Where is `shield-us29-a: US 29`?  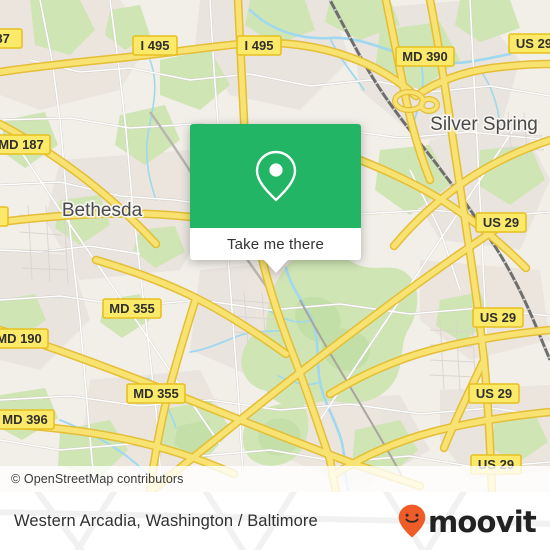 shield-us29-a: US 29 is located at coordinates (501, 222).